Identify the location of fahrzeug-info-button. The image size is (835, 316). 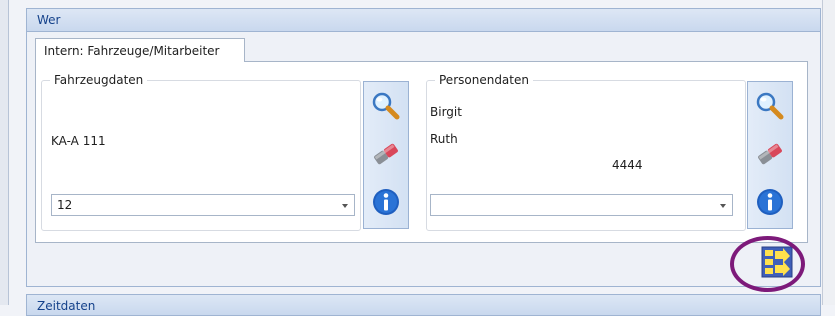
(386, 202).